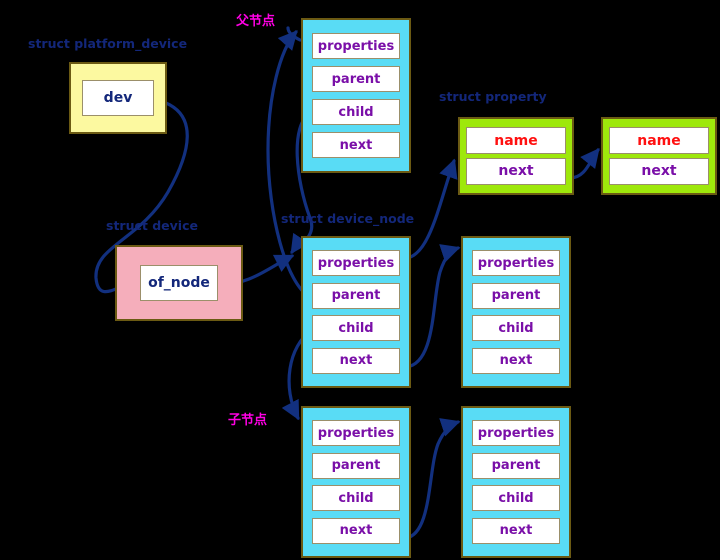 Image resolution: width=720 pixels, height=560 pixels. What do you see at coordinates (248, 420) in the screenshot?
I see `annotation-child-node: 子节点` at bounding box center [248, 420].